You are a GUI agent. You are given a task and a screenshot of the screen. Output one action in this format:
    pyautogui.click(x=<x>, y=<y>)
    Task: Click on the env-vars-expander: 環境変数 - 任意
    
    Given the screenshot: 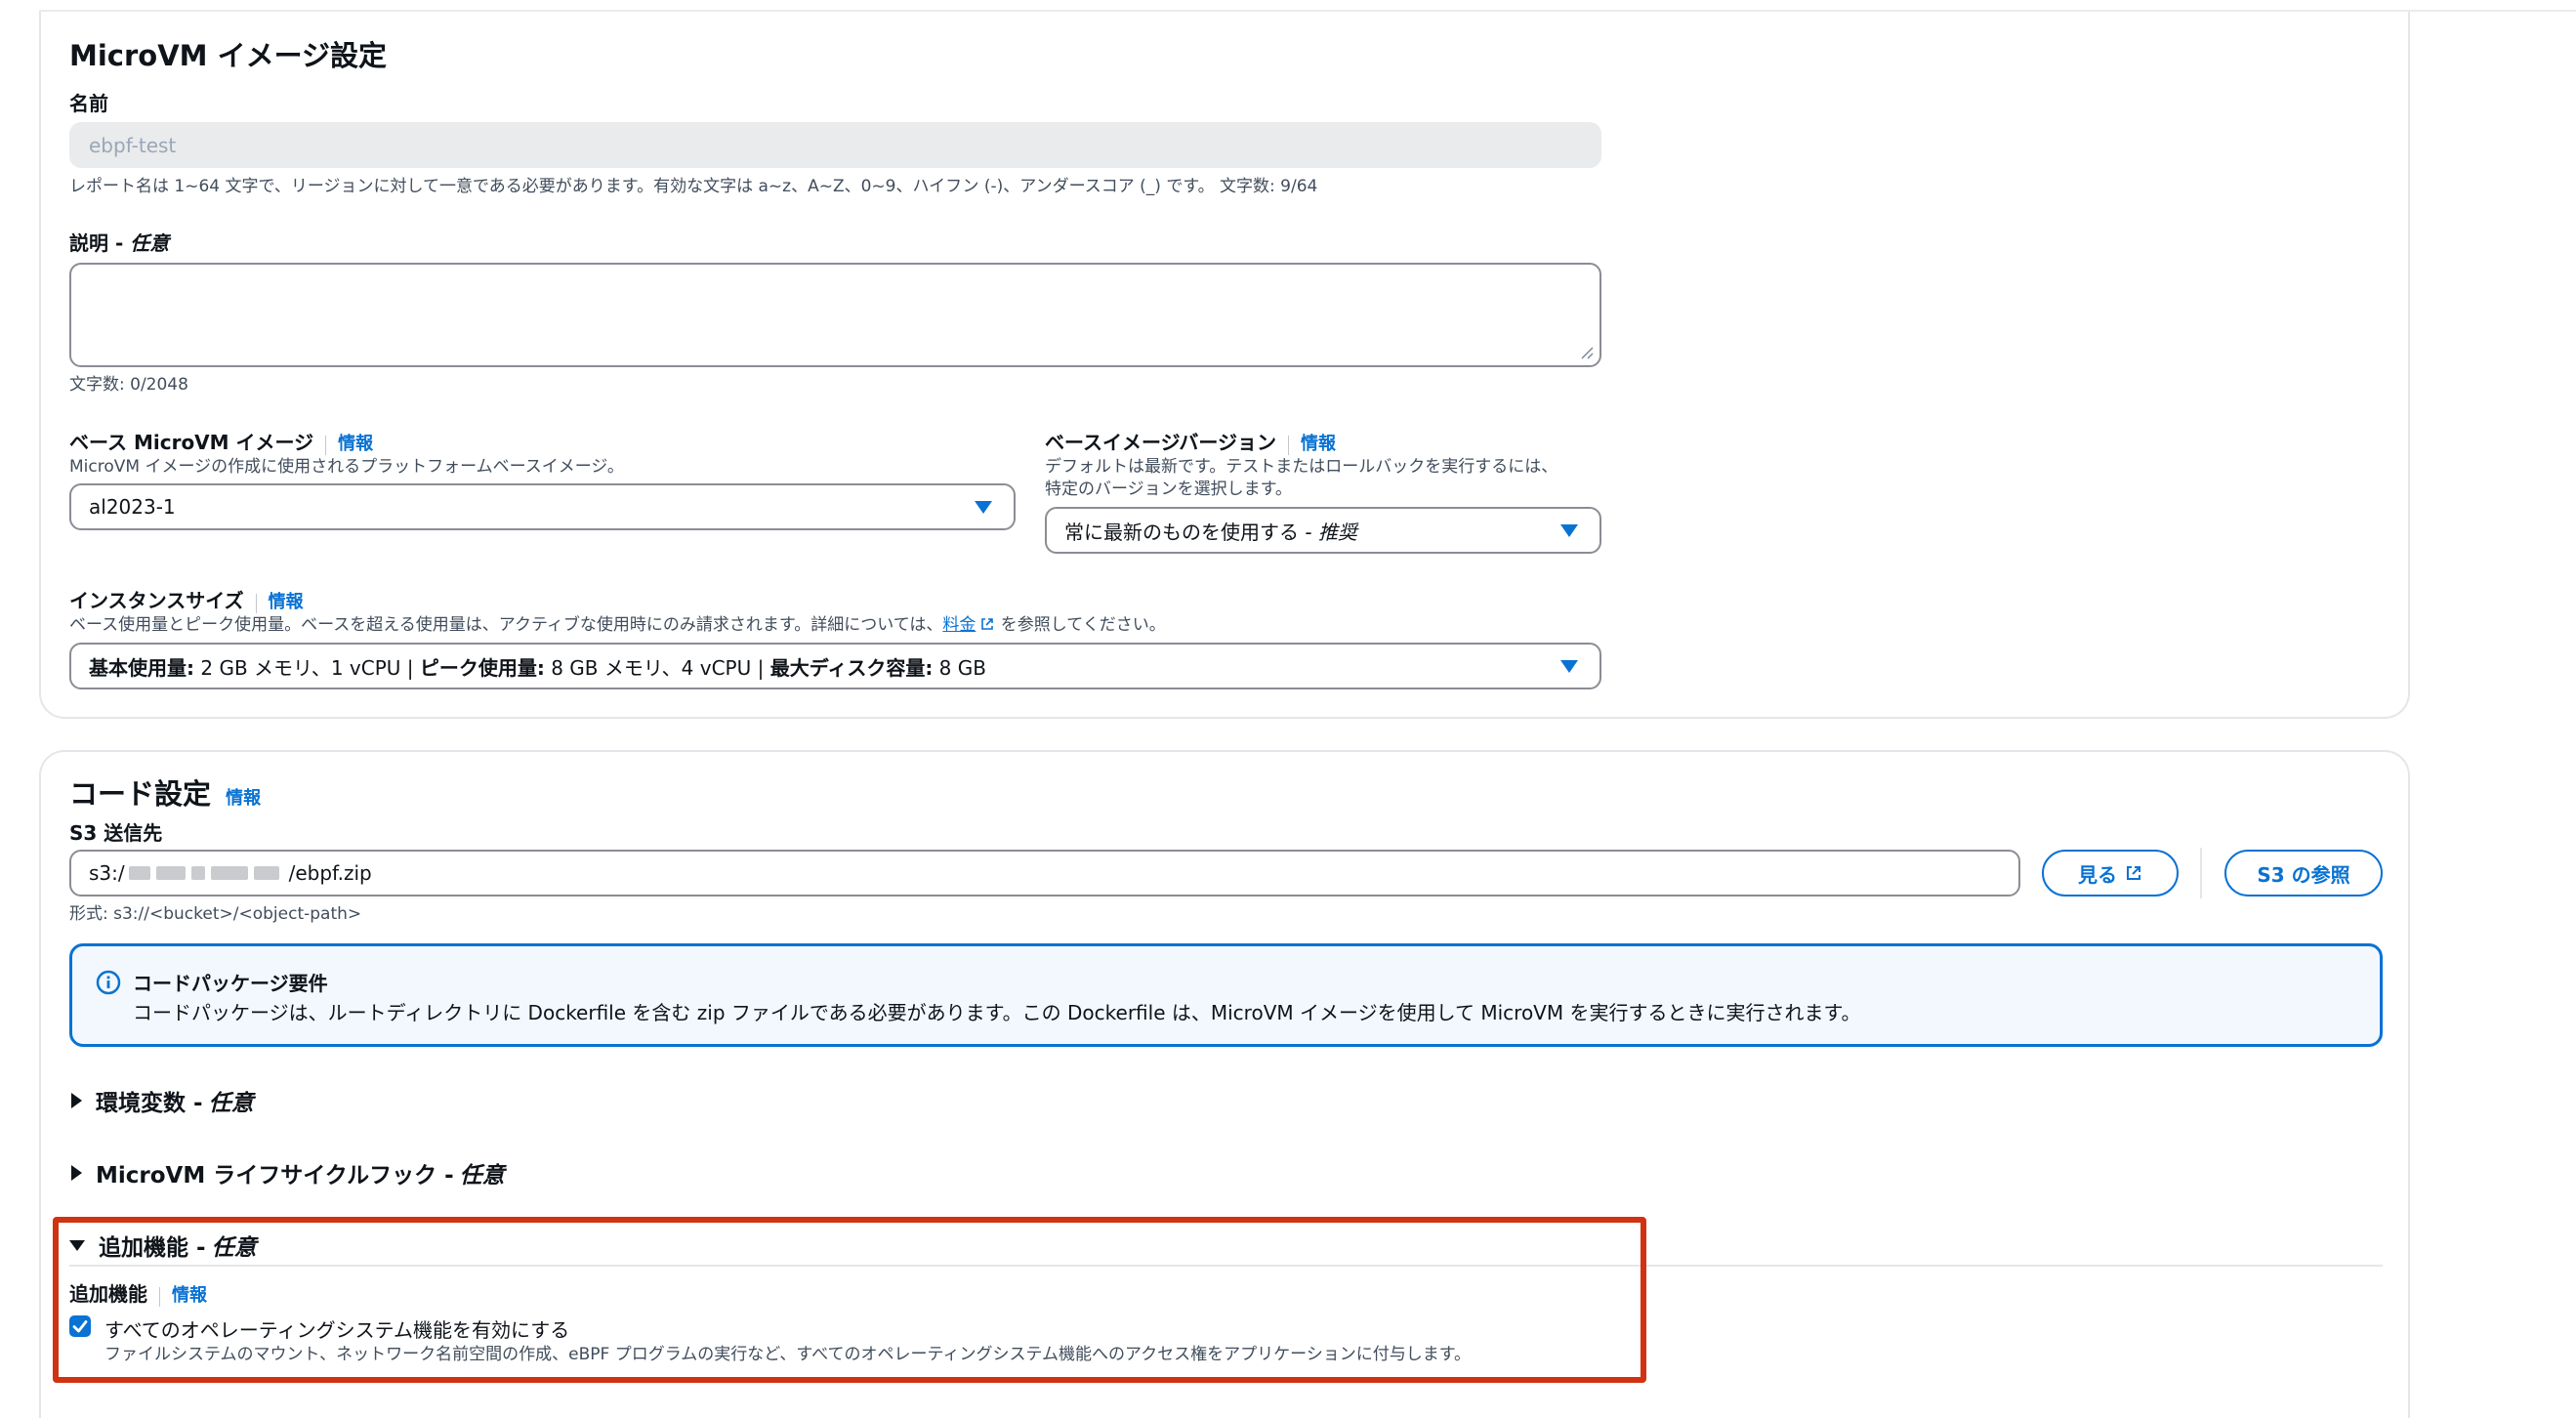 What is the action you would take?
    pyautogui.click(x=162, y=1100)
    